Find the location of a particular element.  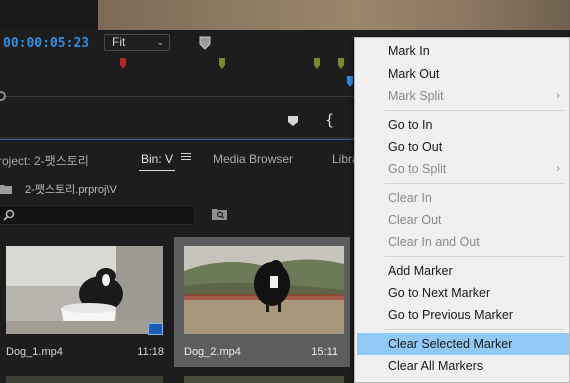

zoom-level-value: Fit is located at coordinates (119, 42).